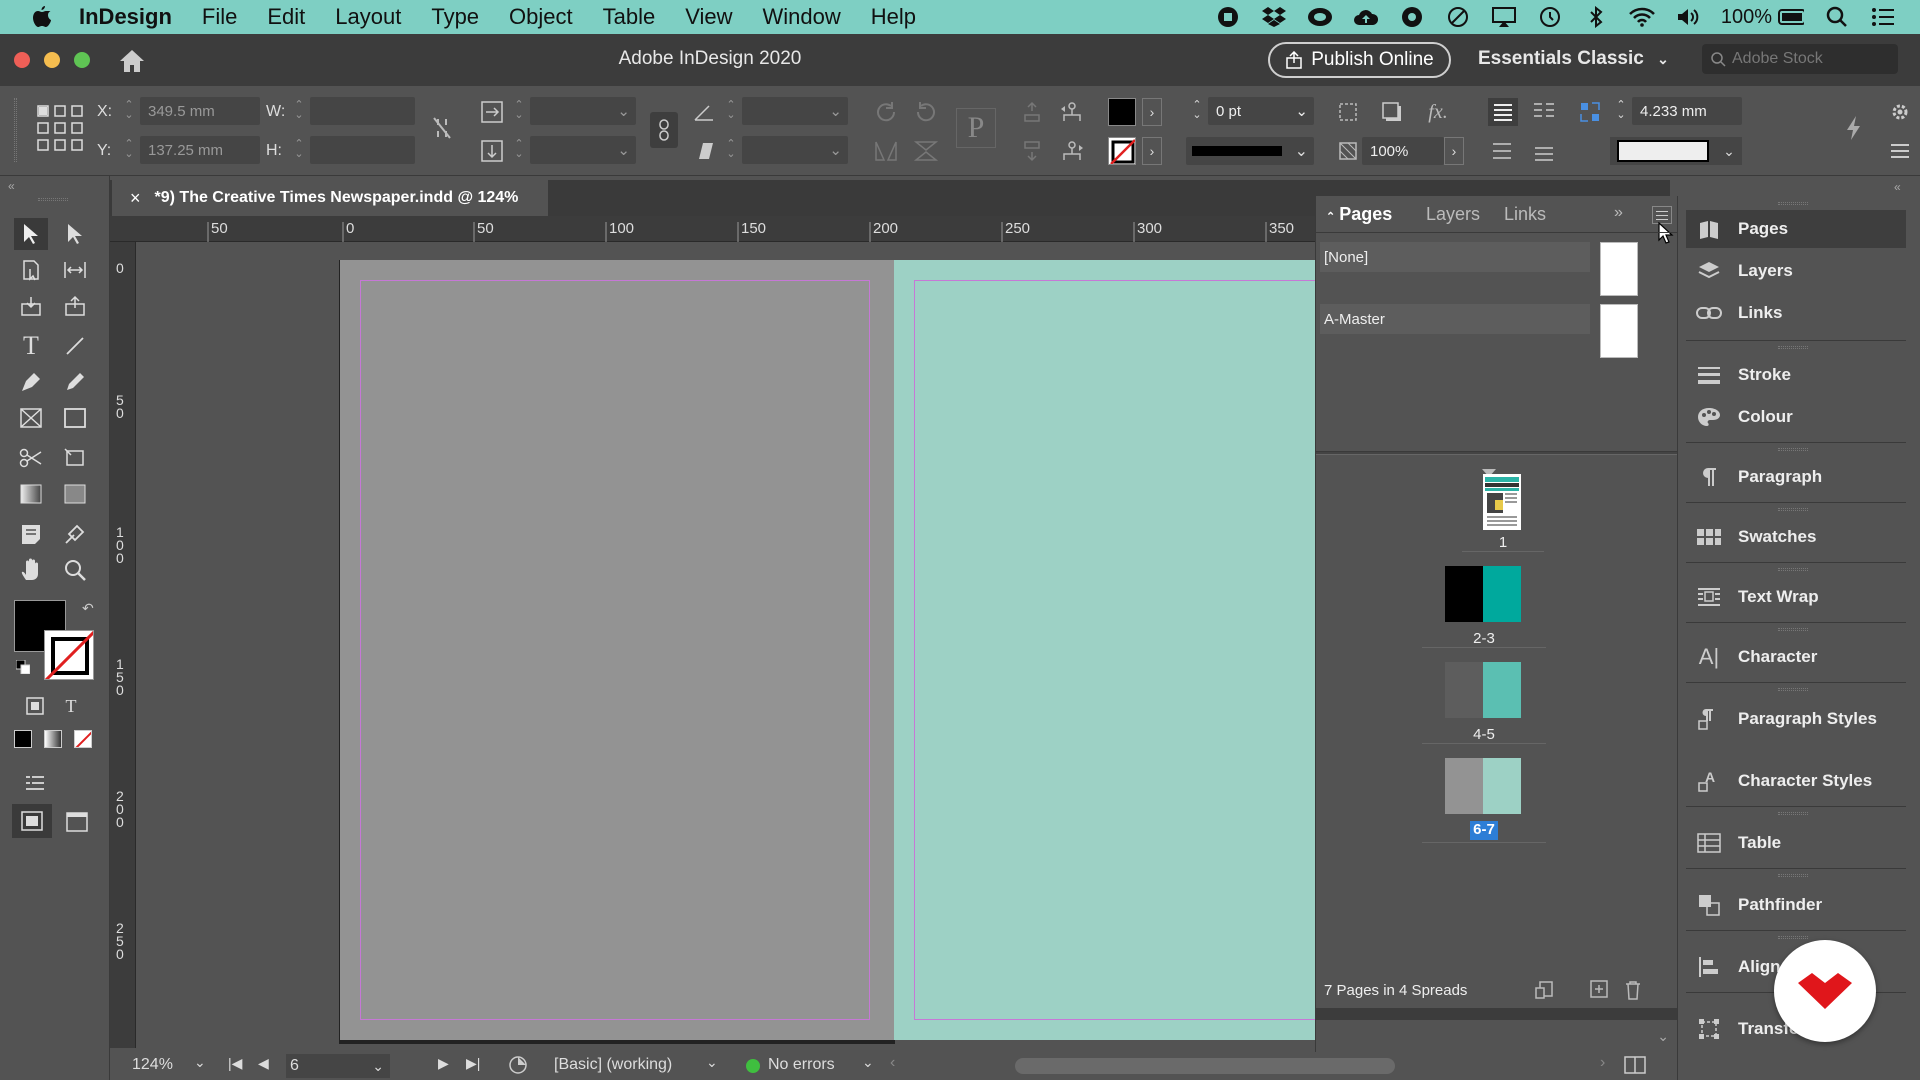 The image size is (1920, 1080). I want to click on scale-y-field: ⌄, so click(583, 150).